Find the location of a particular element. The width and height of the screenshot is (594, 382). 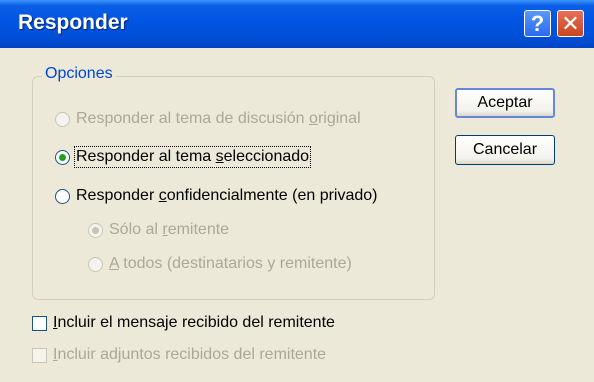

radio-label: Responder al tema seleccionado is located at coordinates (192, 157).